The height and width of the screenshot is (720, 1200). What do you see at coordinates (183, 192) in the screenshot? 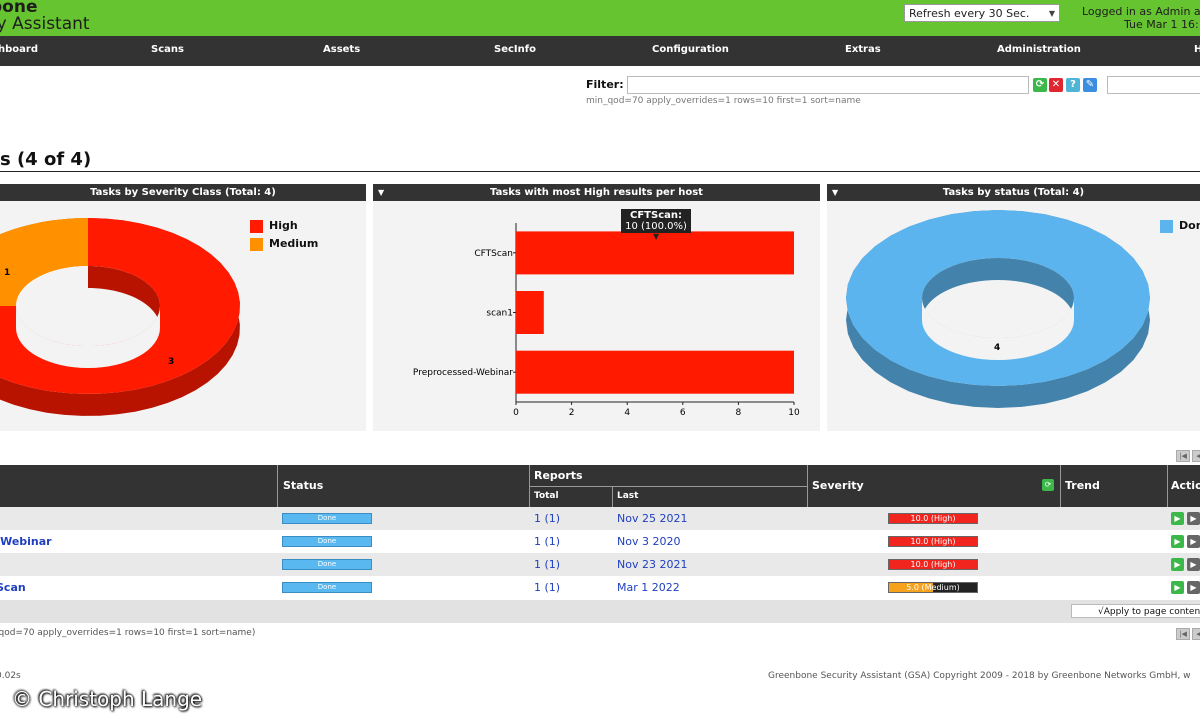
I see `severity-chart-title: Tasks by Severity Class (Total: 4)` at bounding box center [183, 192].